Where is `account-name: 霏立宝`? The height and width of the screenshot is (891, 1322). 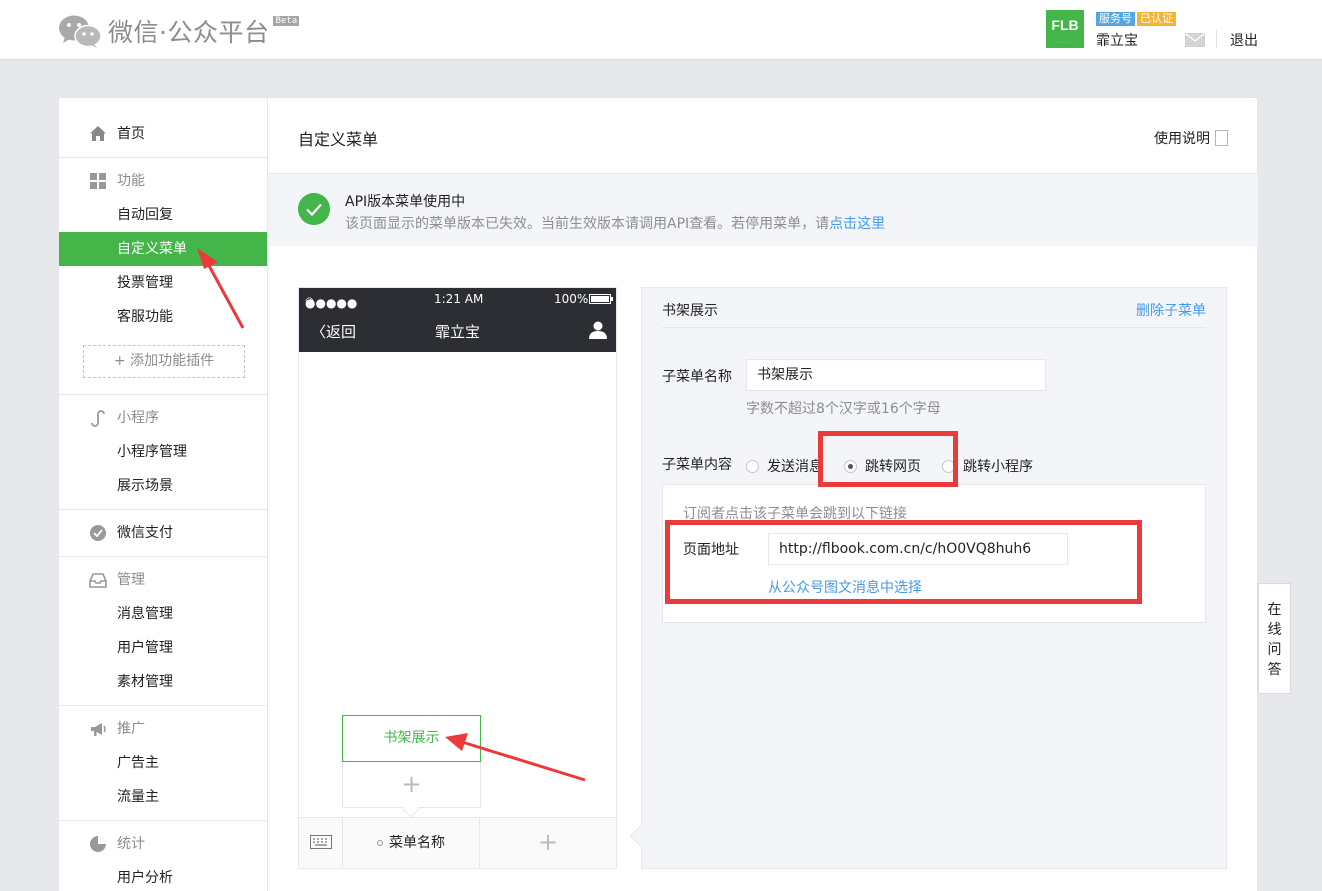
account-name: 霏立宝 is located at coordinates (1117, 40).